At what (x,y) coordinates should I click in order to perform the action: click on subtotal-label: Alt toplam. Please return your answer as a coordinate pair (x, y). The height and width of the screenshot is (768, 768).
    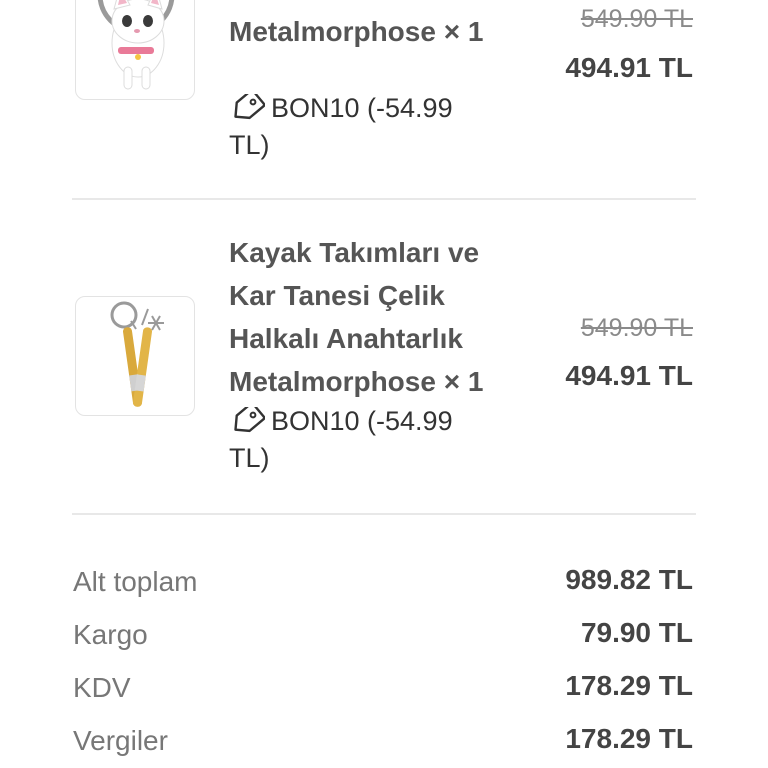
    Looking at the image, I should click on (135, 581).